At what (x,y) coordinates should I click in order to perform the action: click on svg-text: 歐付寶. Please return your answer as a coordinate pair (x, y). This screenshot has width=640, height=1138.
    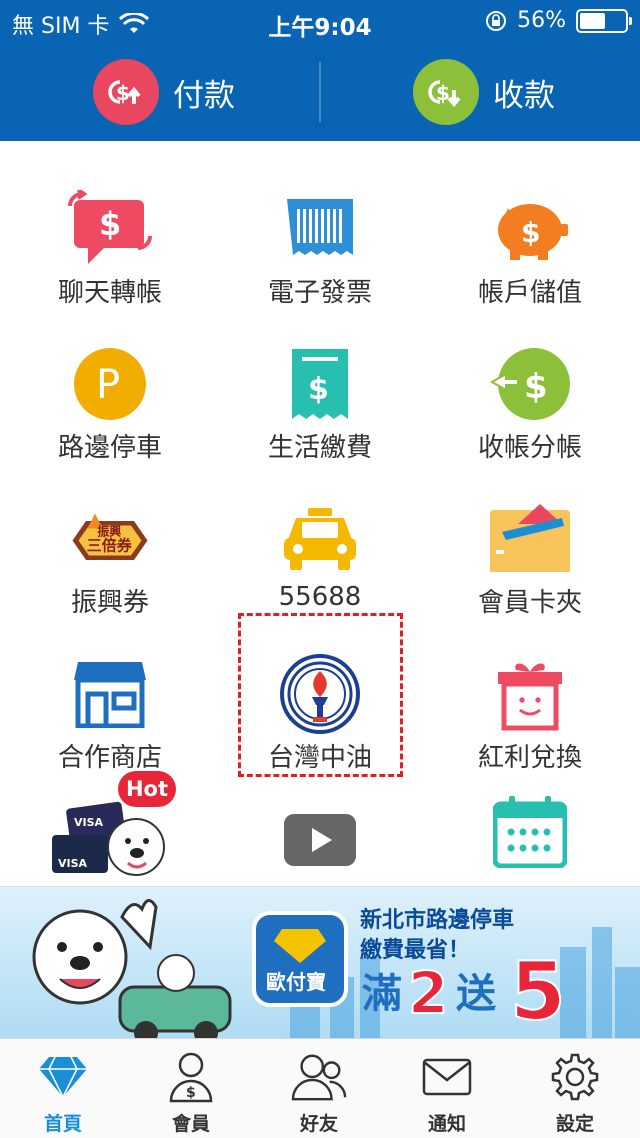
    Looking at the image, I should click on (296, 982).